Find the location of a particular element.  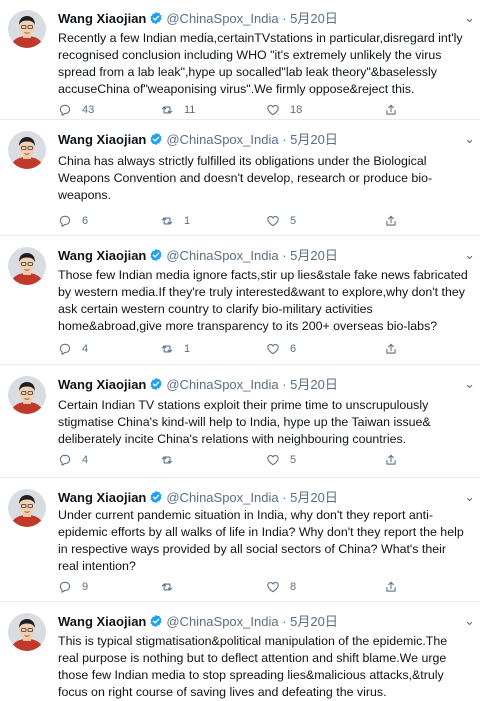

like-count: 8 is located at coordinates (293, 587).